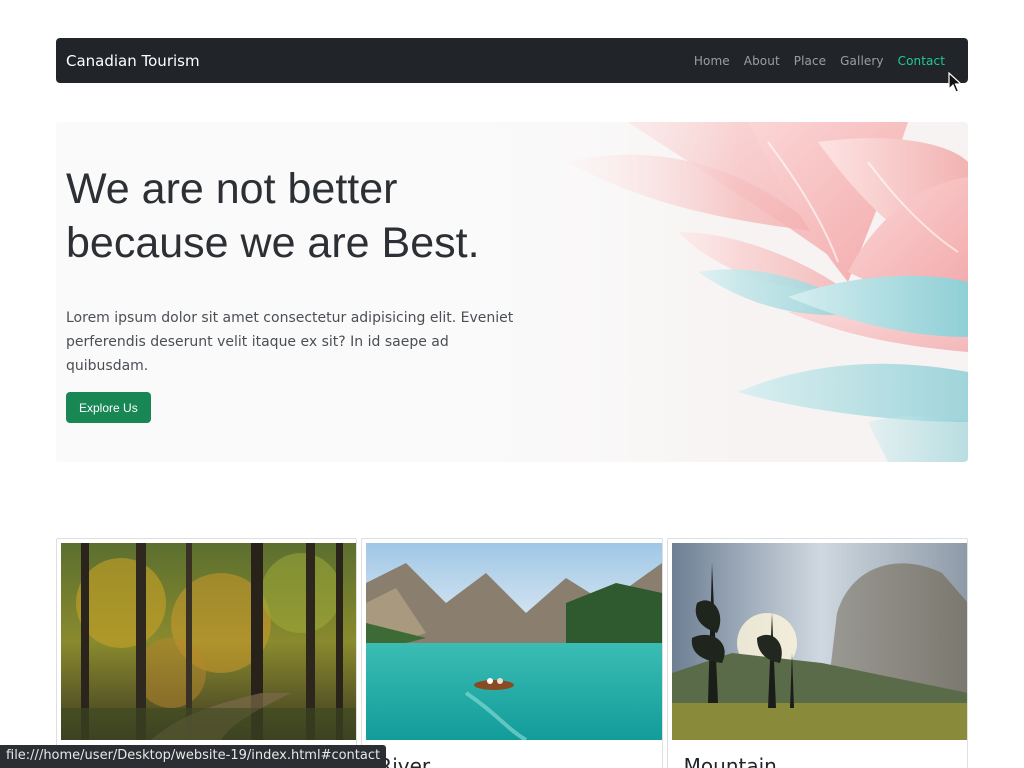 The height and width of the screenshot is (768, 1024). I want to click on nav-link-home: Home, so click(712, 61).